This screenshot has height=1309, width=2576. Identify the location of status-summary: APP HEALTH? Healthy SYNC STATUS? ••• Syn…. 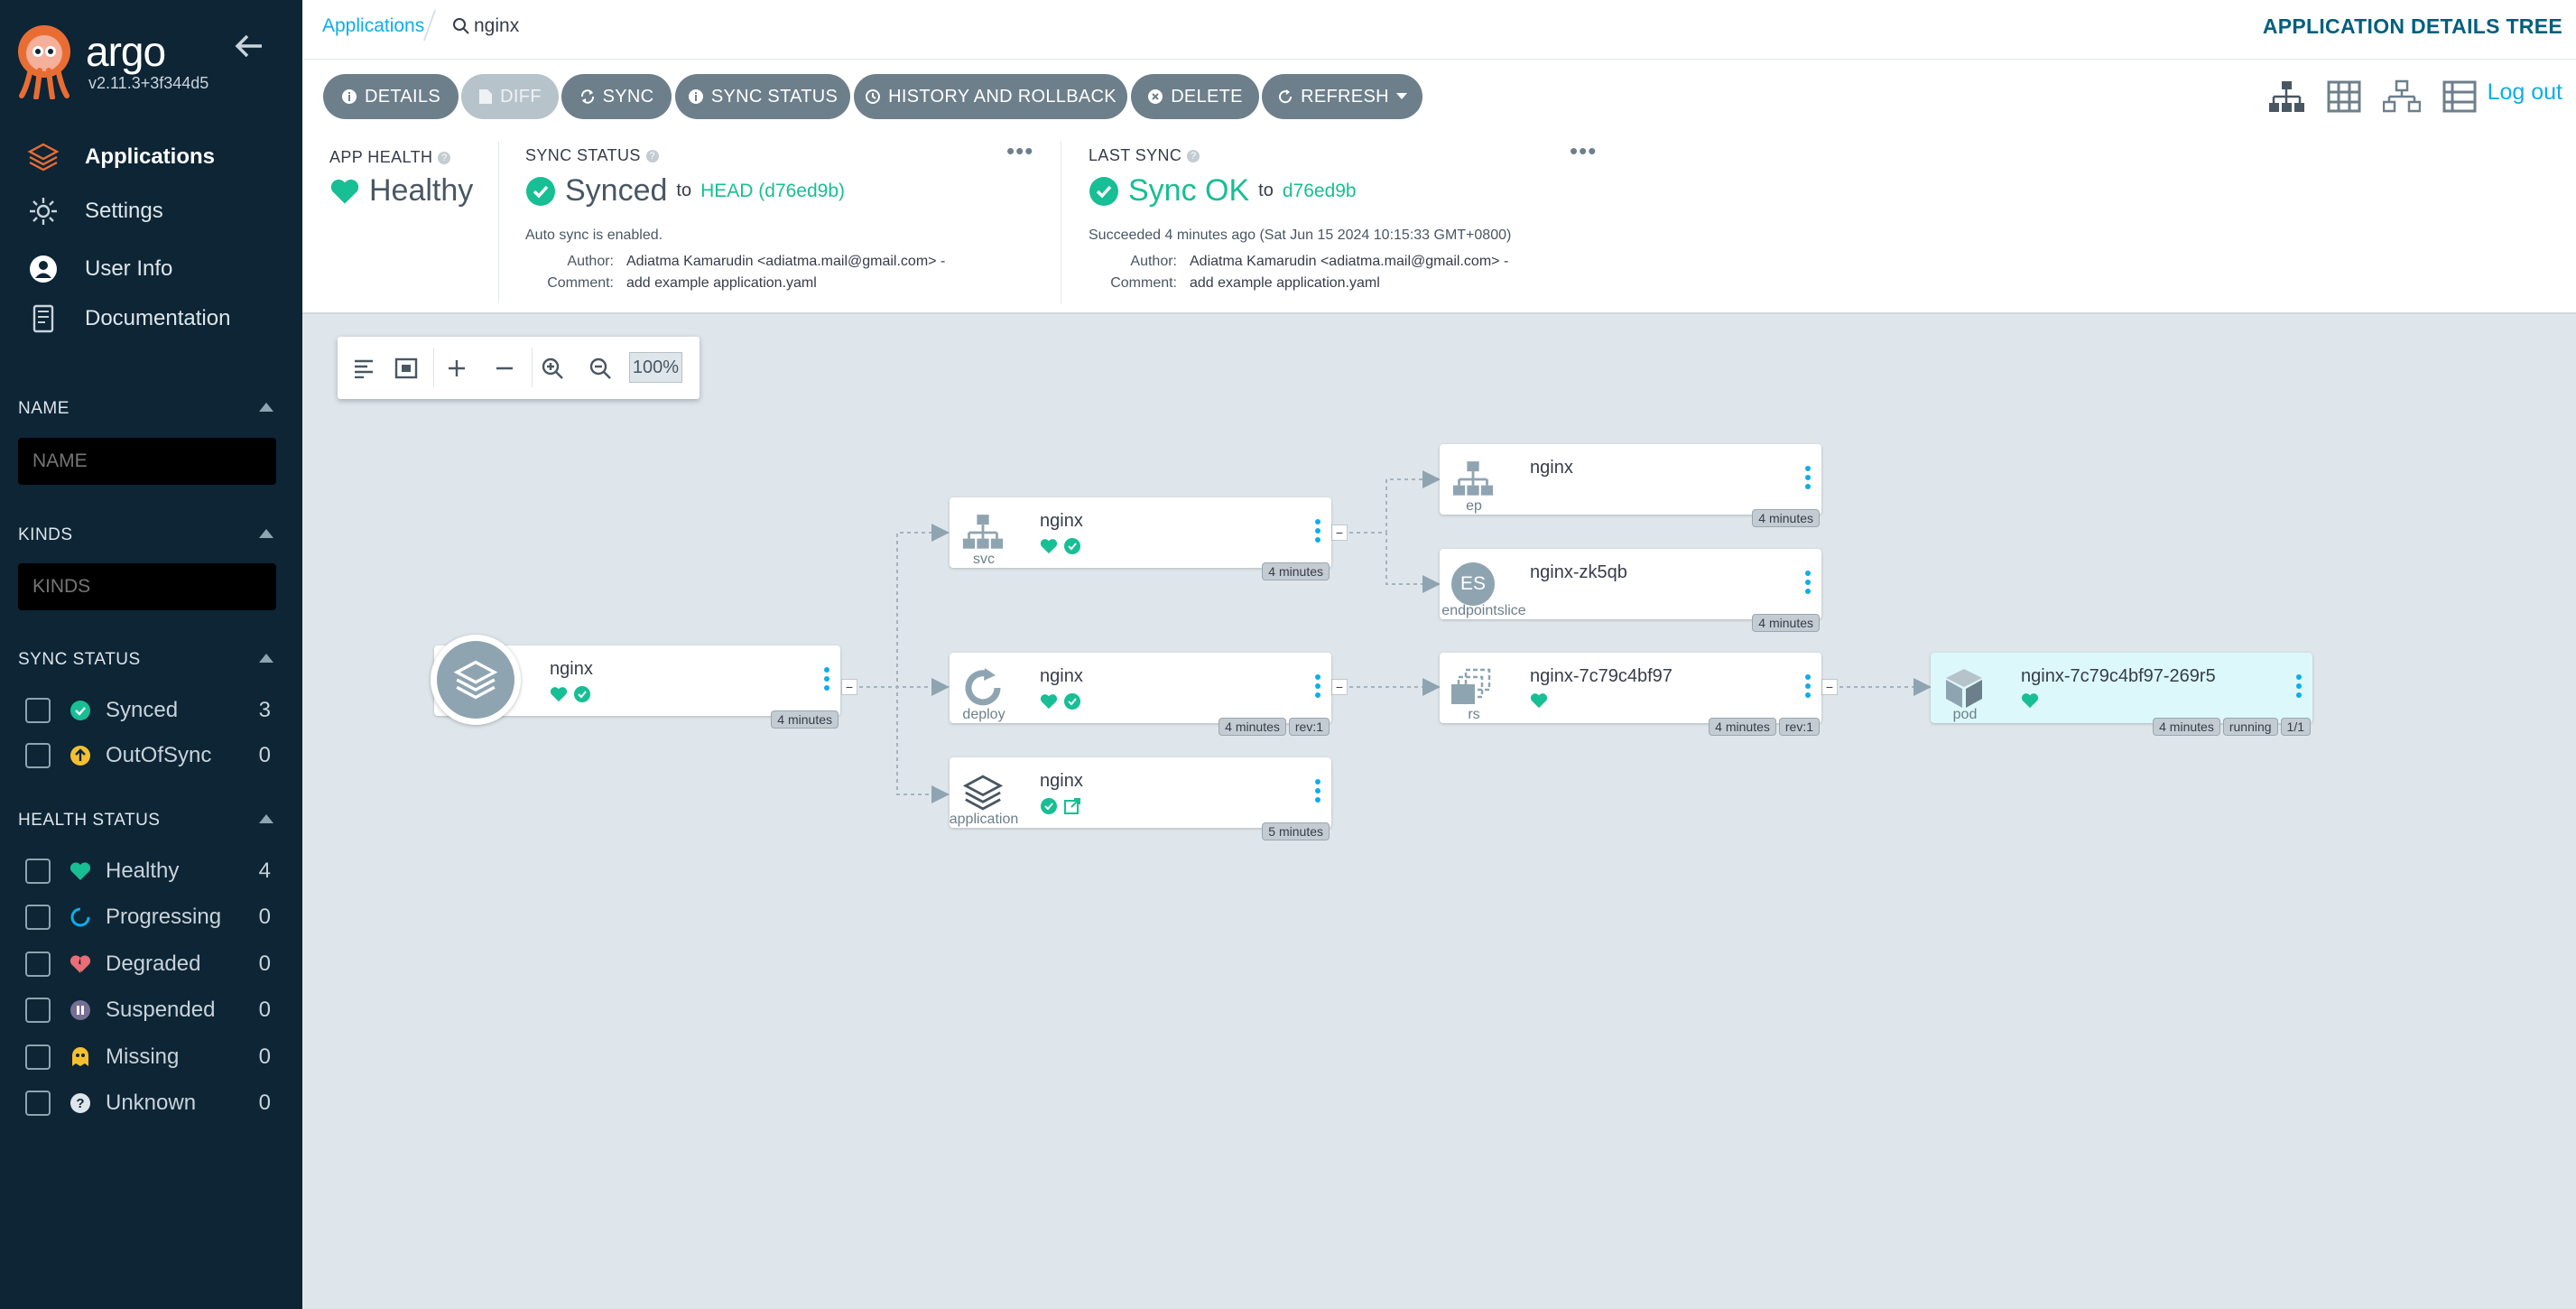
(1439, 223).